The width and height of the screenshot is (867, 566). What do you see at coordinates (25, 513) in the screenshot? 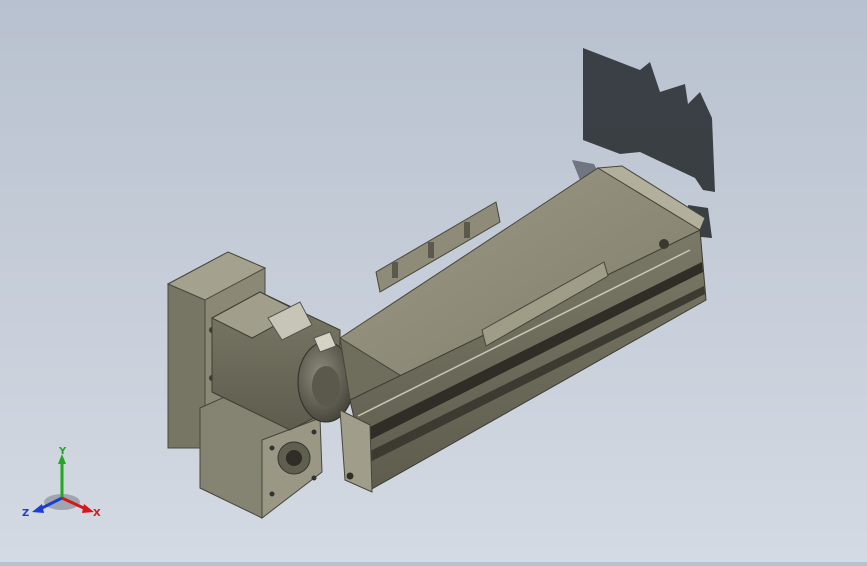
I see `z-axis-label: Z` at bounding box center [25, 513].